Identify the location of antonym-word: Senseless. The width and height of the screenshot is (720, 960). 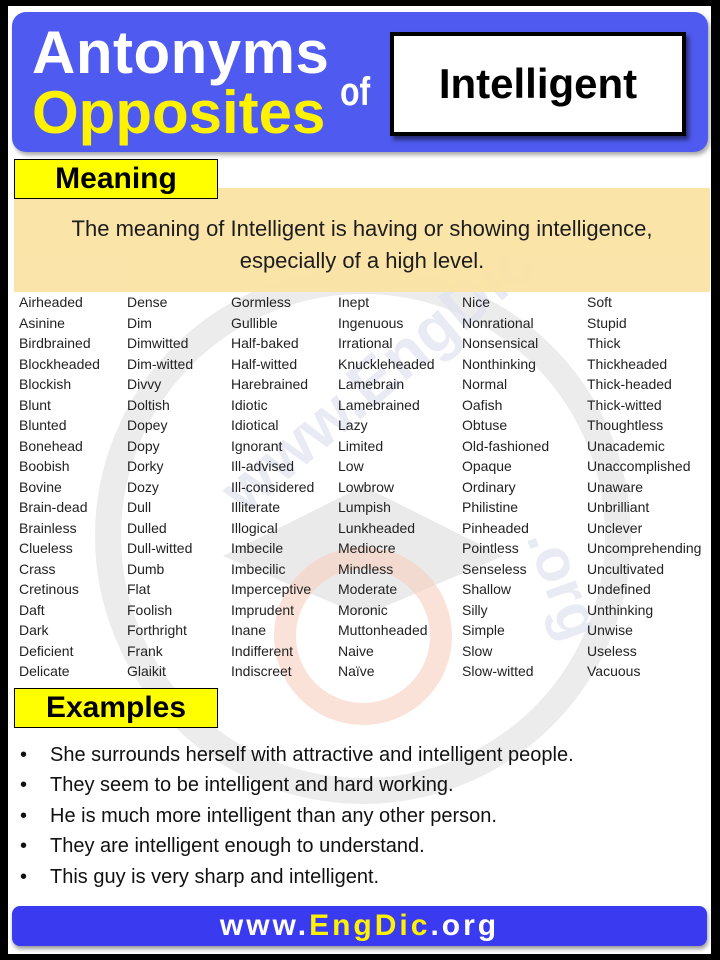
(494, 568).